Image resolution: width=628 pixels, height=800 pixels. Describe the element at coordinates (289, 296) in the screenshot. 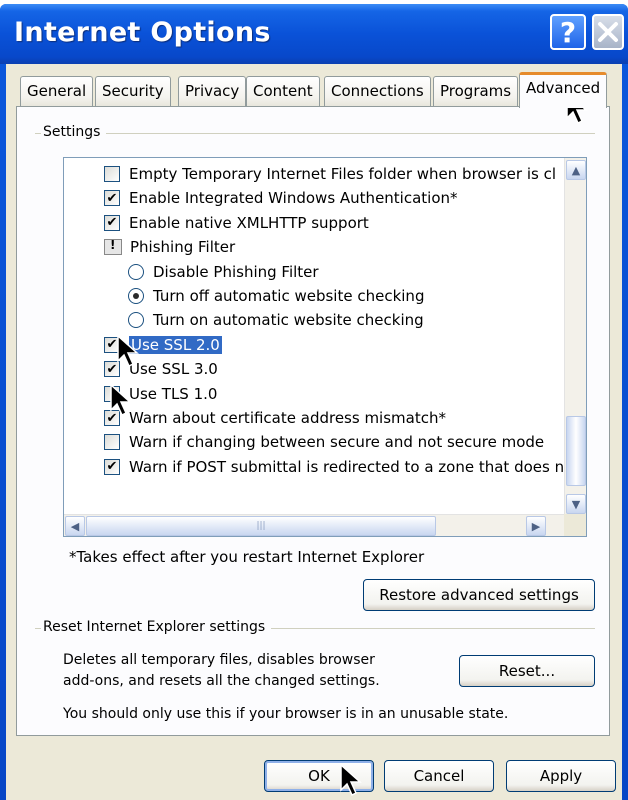

I see `setting-label: Turn off automatic website checking` at that location.